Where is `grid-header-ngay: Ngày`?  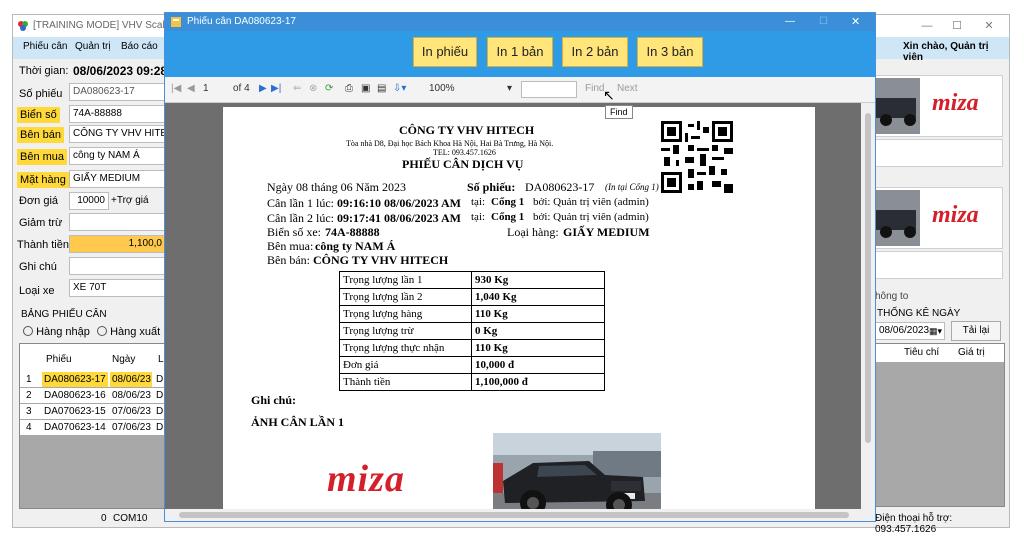 grid-header-ngay: Ngày is located at coordinates (122, 359).